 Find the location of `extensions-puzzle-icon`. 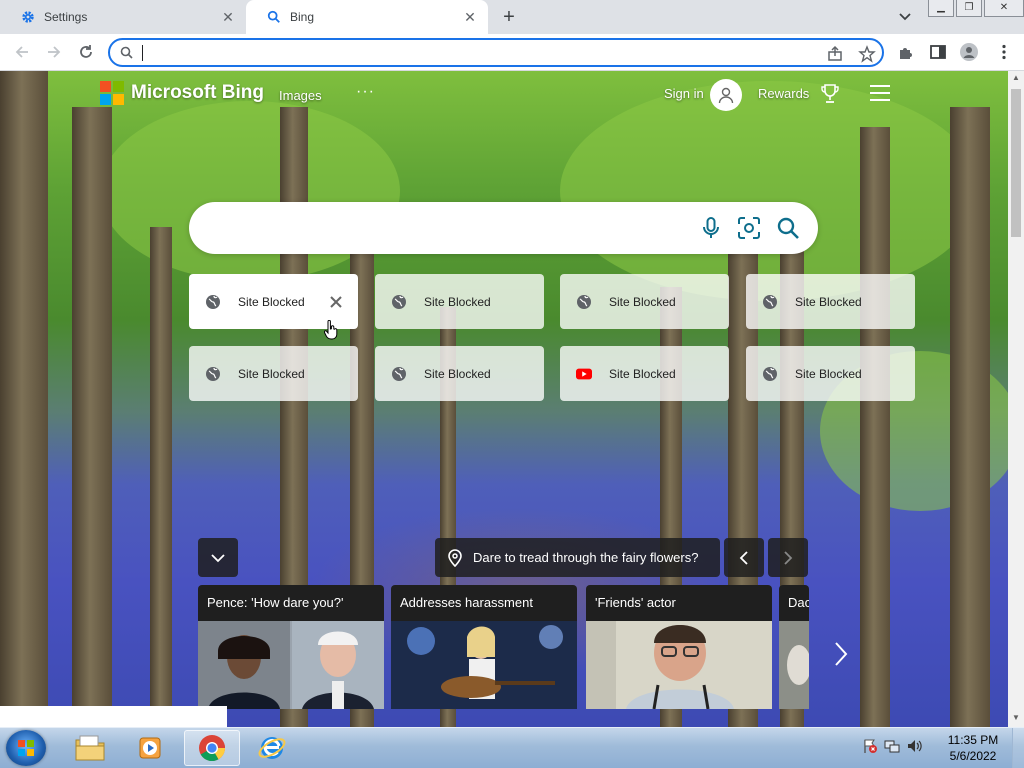

extensions-puzzle-icon is located at coordinates (906, 52).